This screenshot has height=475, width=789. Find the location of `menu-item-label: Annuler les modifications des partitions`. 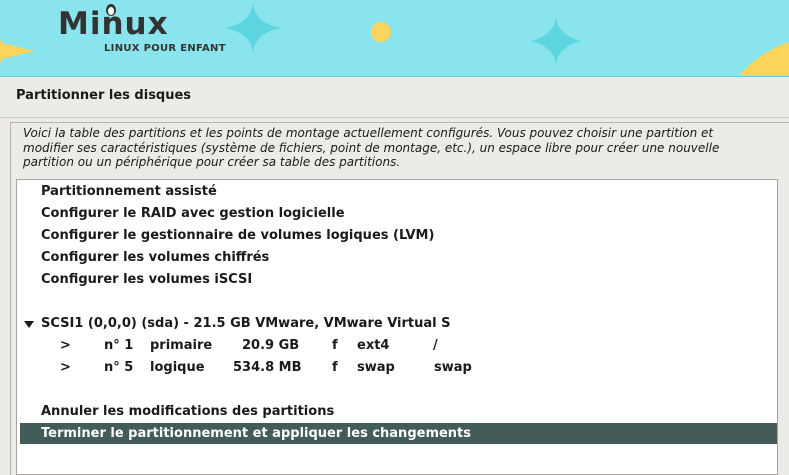

menu-item-label: Annuler les modifications des partitions is located at coordinates (188, 411).